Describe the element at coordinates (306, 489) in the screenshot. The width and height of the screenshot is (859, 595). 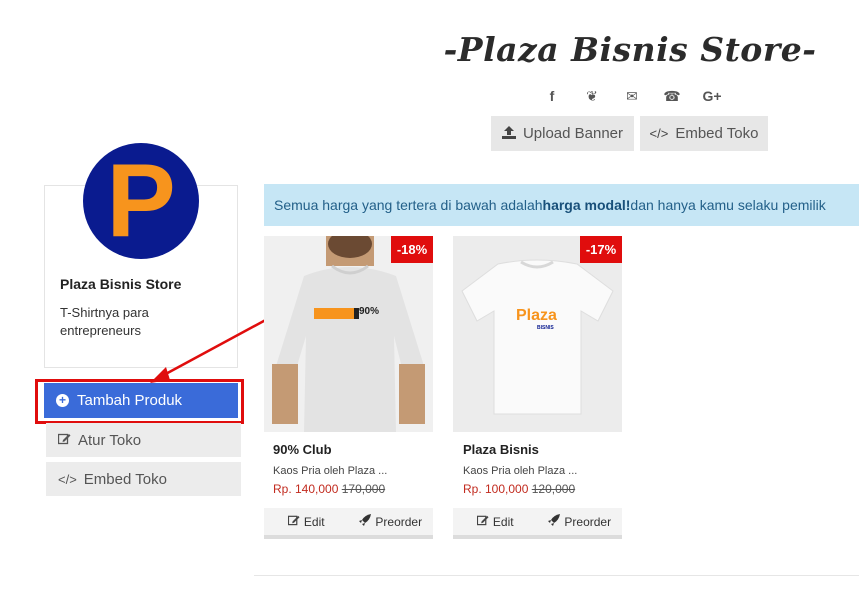
I see `current-price: Rp. 140,000` at that location.